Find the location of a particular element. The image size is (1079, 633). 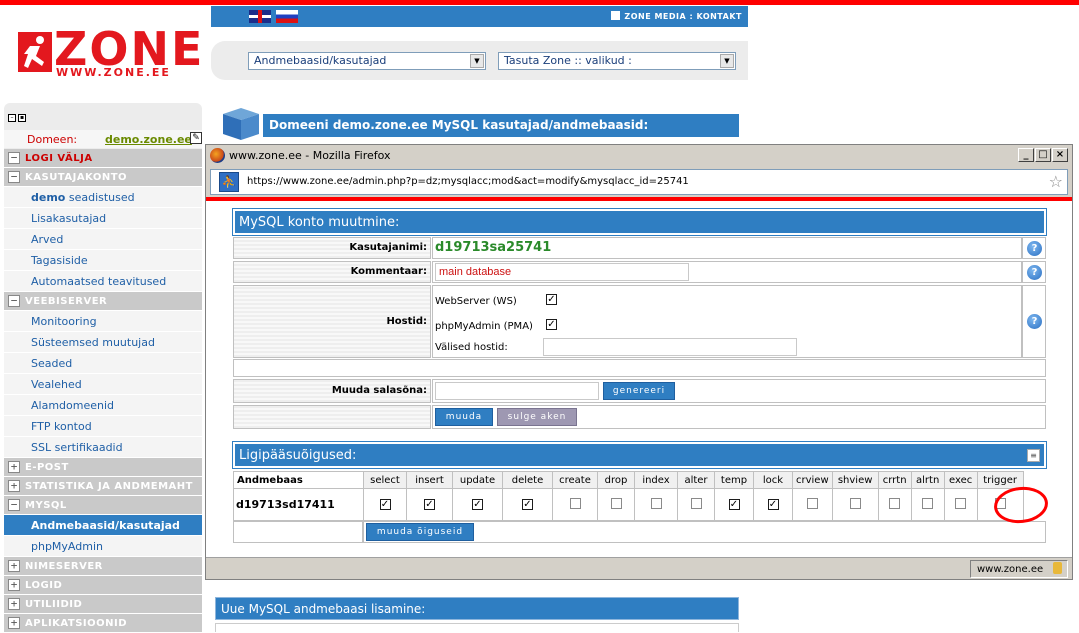

sidebar-item-label: Andmebaasid/kasutajad is located at coordinates (105, 525).